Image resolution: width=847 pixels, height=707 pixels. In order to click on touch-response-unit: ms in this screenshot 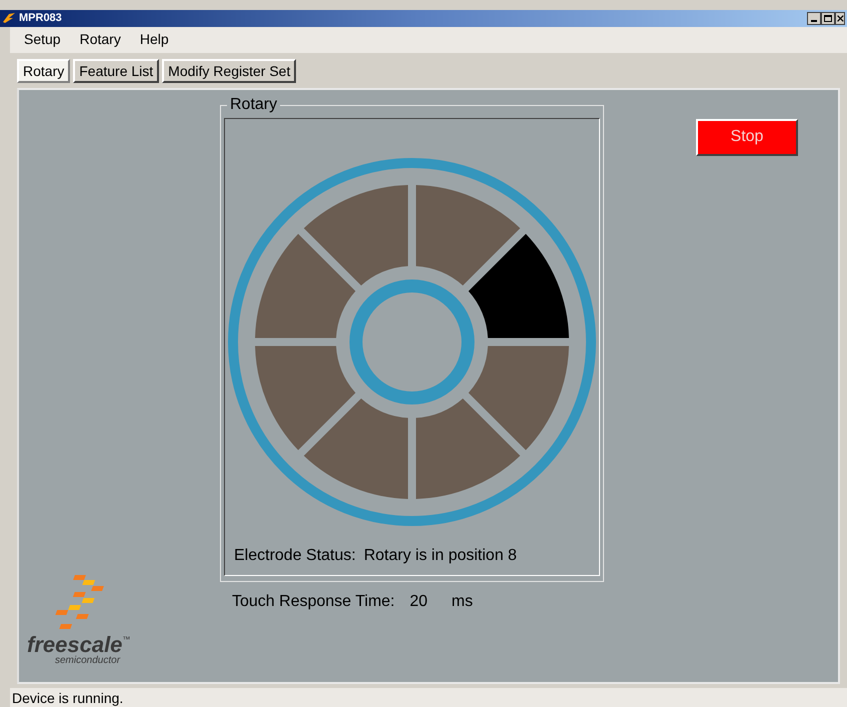, I will do `click(462, 602)`.